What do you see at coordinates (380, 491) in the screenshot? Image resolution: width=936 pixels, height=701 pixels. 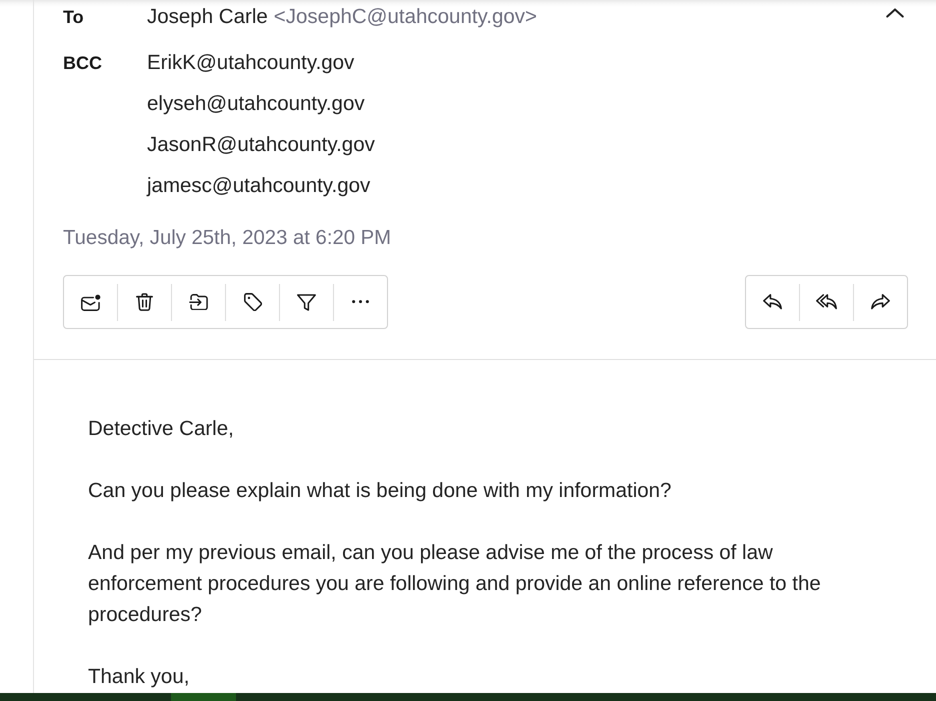 I see `body-paragraph: Can you please explain what is being done with my information?` at bounding box center [380, 491].